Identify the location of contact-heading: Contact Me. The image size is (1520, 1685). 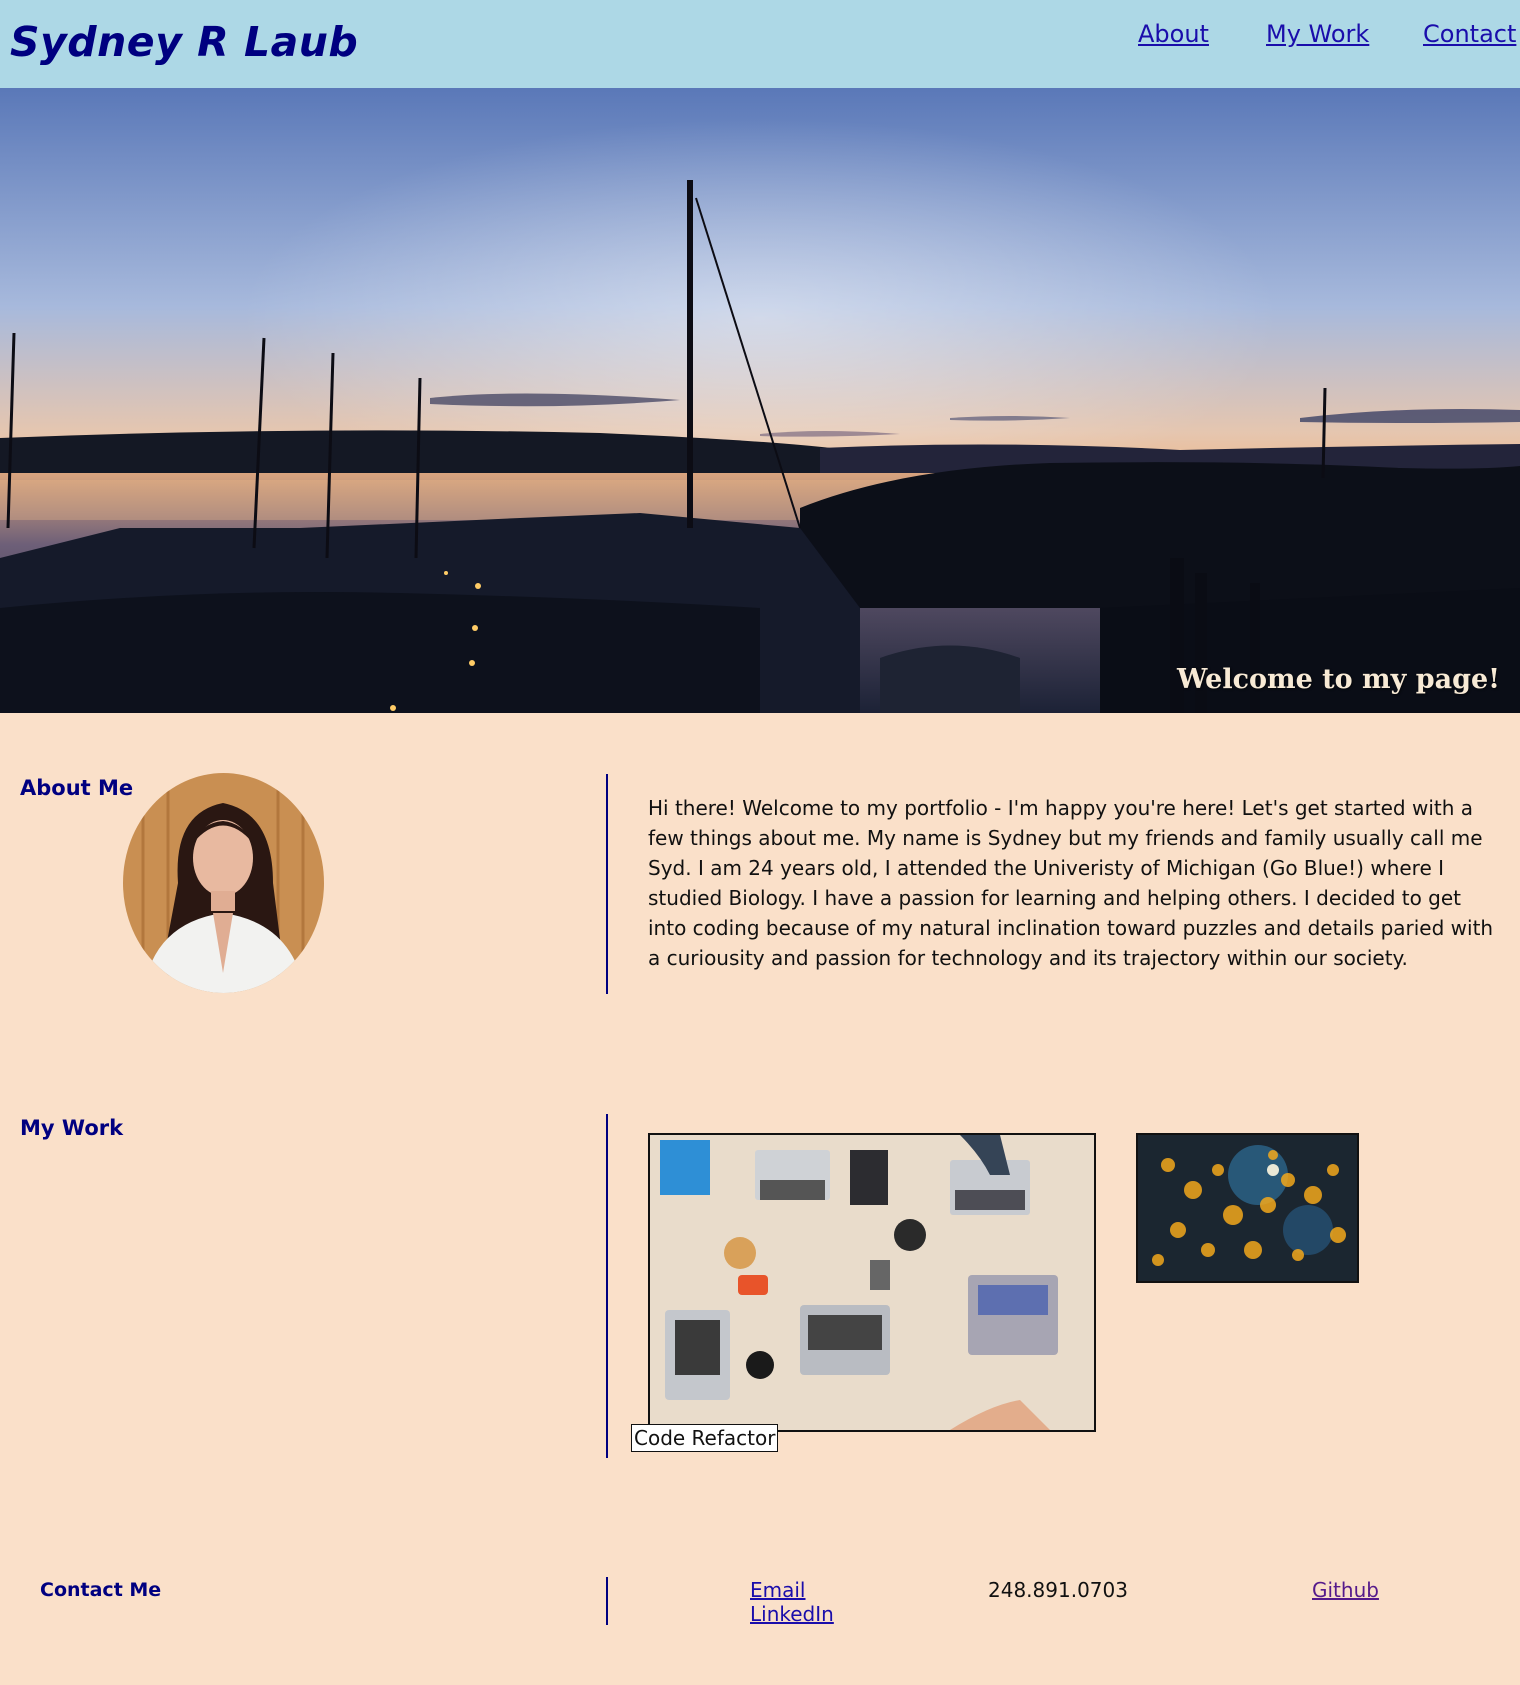
(101, 1590).